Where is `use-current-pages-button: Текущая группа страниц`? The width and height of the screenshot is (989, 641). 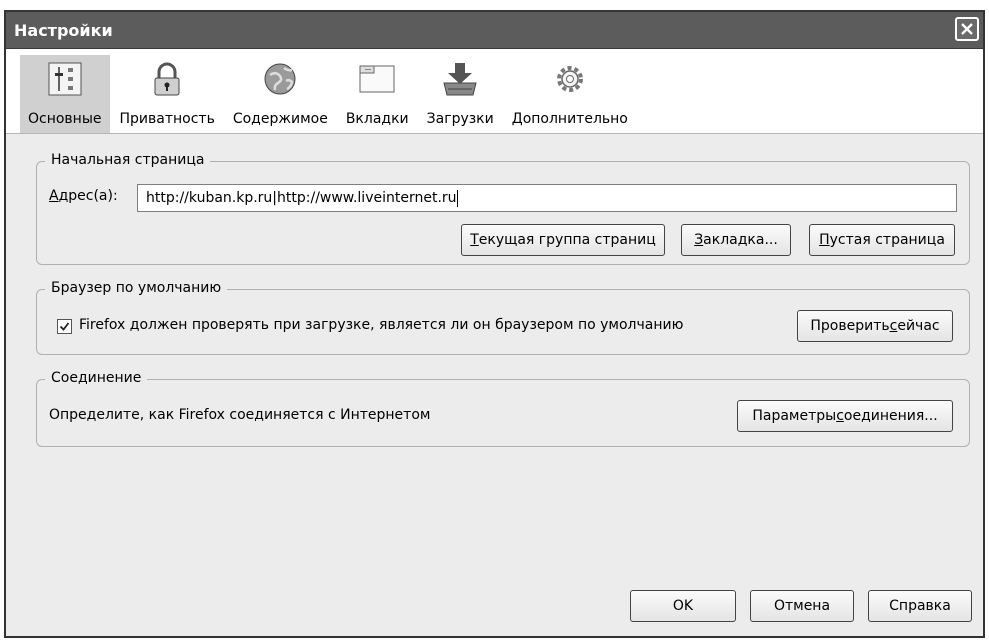 use-current-pages-button: Текущая группа страниц is located at coordinates (563, 240).